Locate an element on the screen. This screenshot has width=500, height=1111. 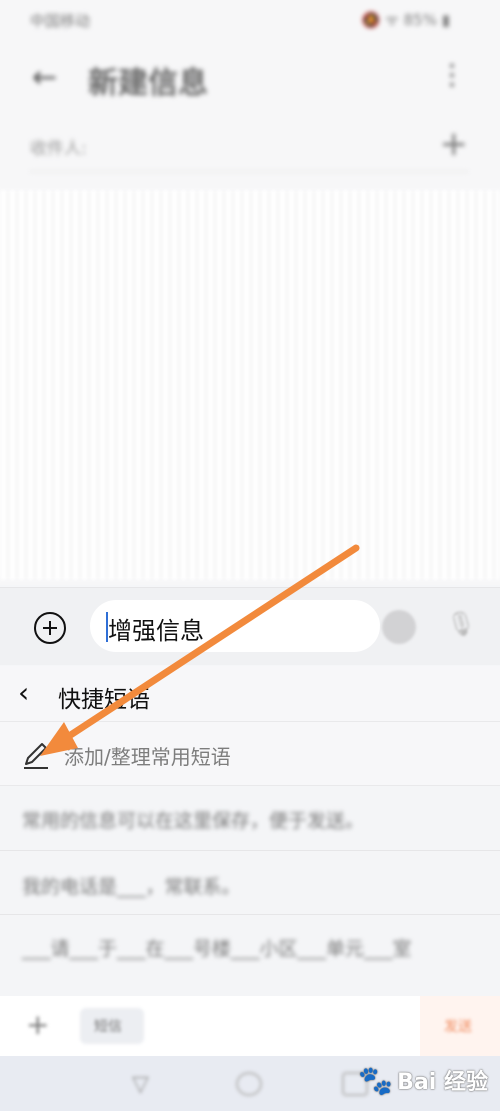
composer-bar: 增强信息 🎙 is located at coordinates (250, 626).